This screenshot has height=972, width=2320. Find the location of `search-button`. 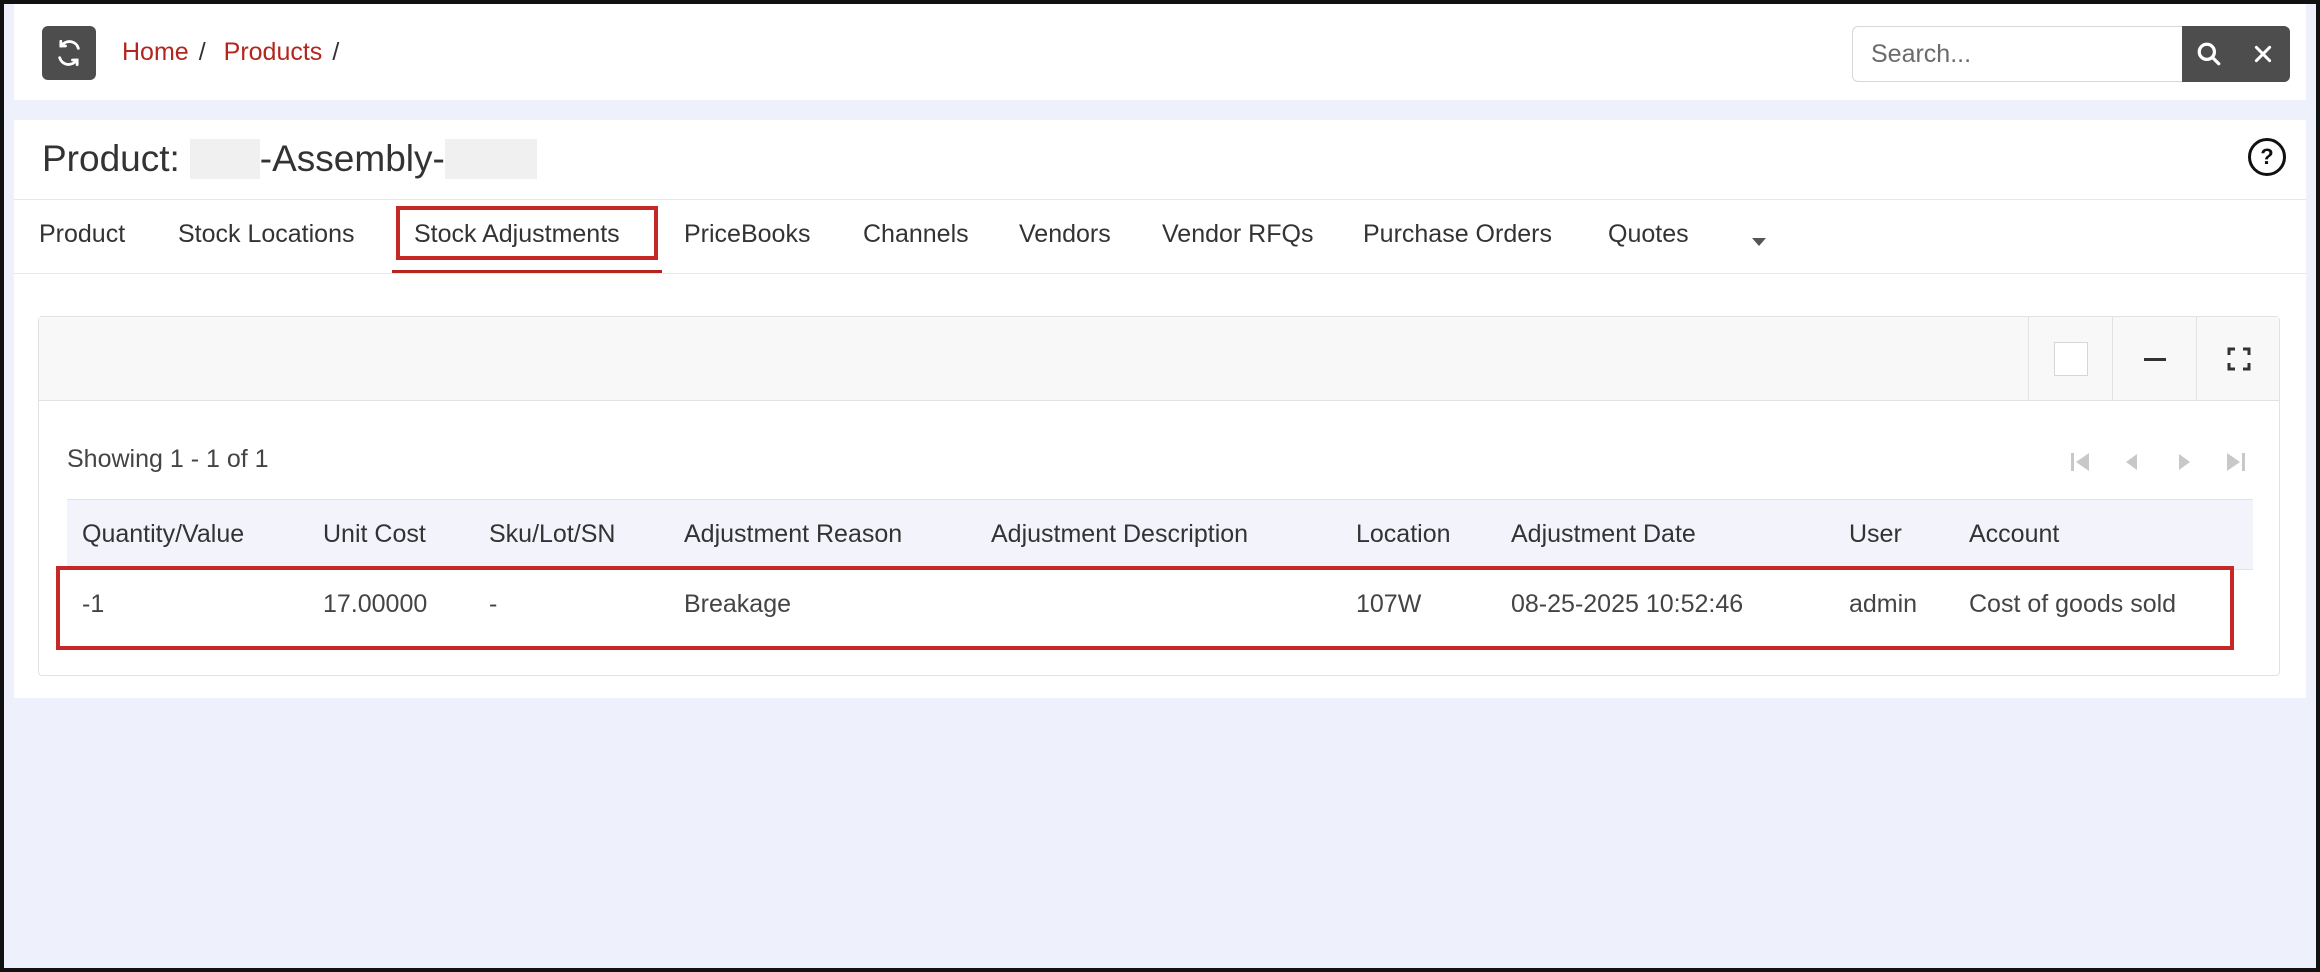

search-button is located at coordinates (2209, 54).